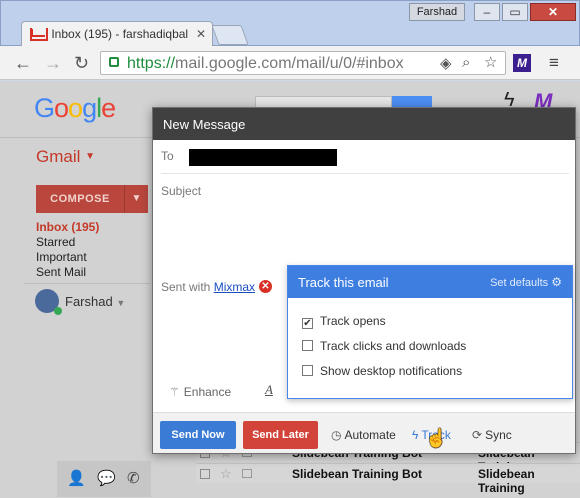 The image size is (580, 498). What do you see at coordinates (133, 478) in the screenshot?
I see `phone-icon: ✆` at bounding box center [133, 478].